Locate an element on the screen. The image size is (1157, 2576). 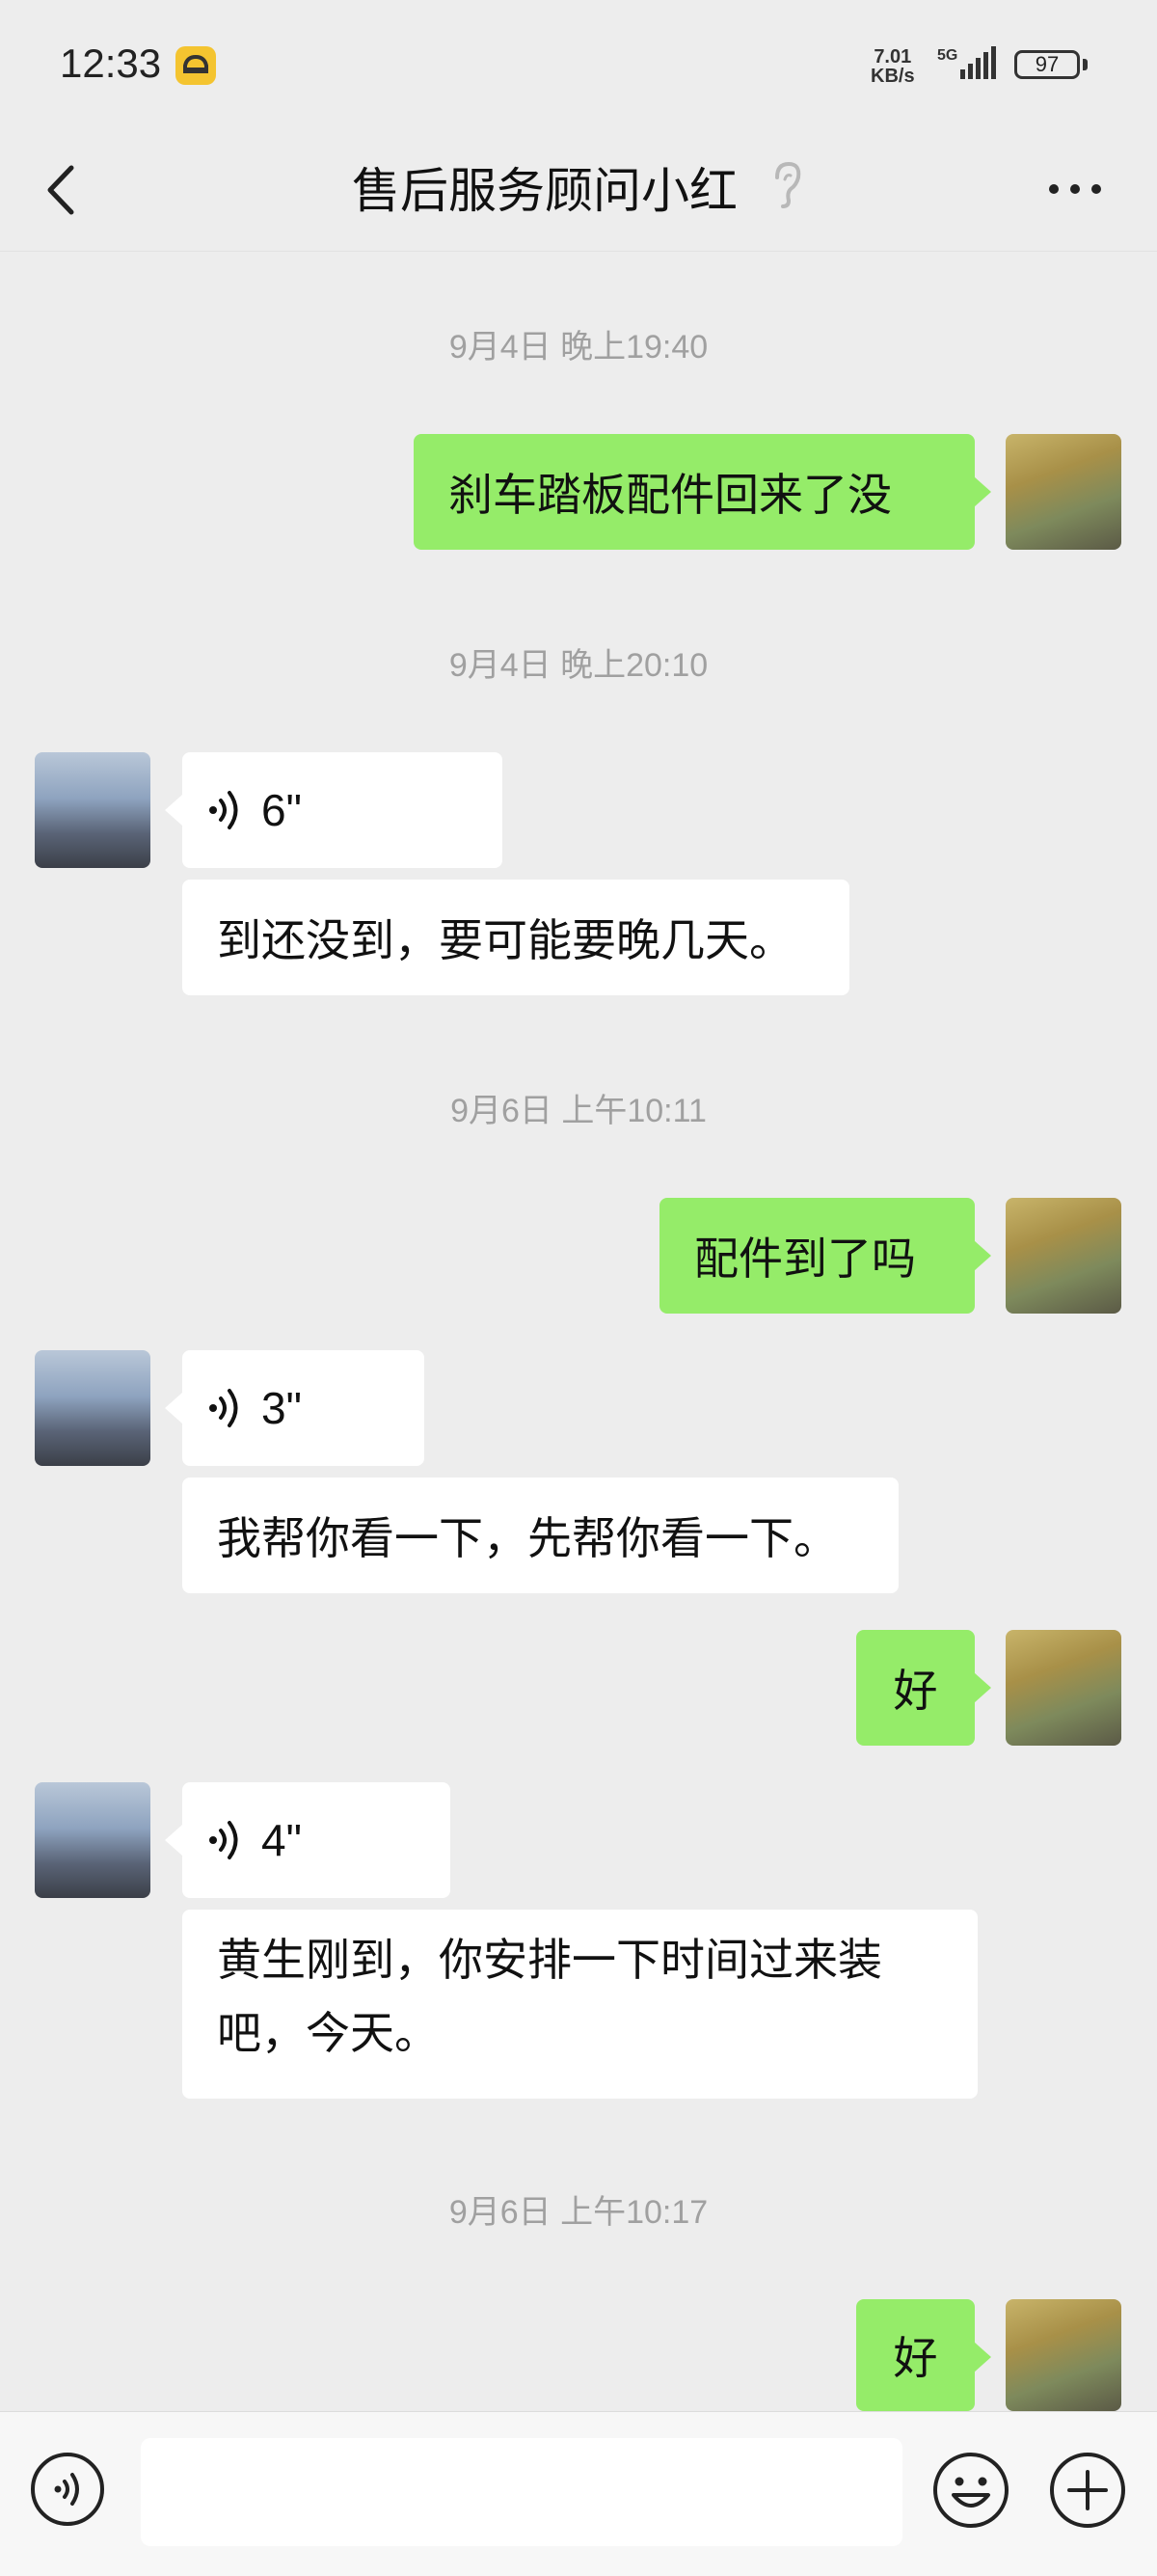
car-app-icon is located at coordinates (195, 65).